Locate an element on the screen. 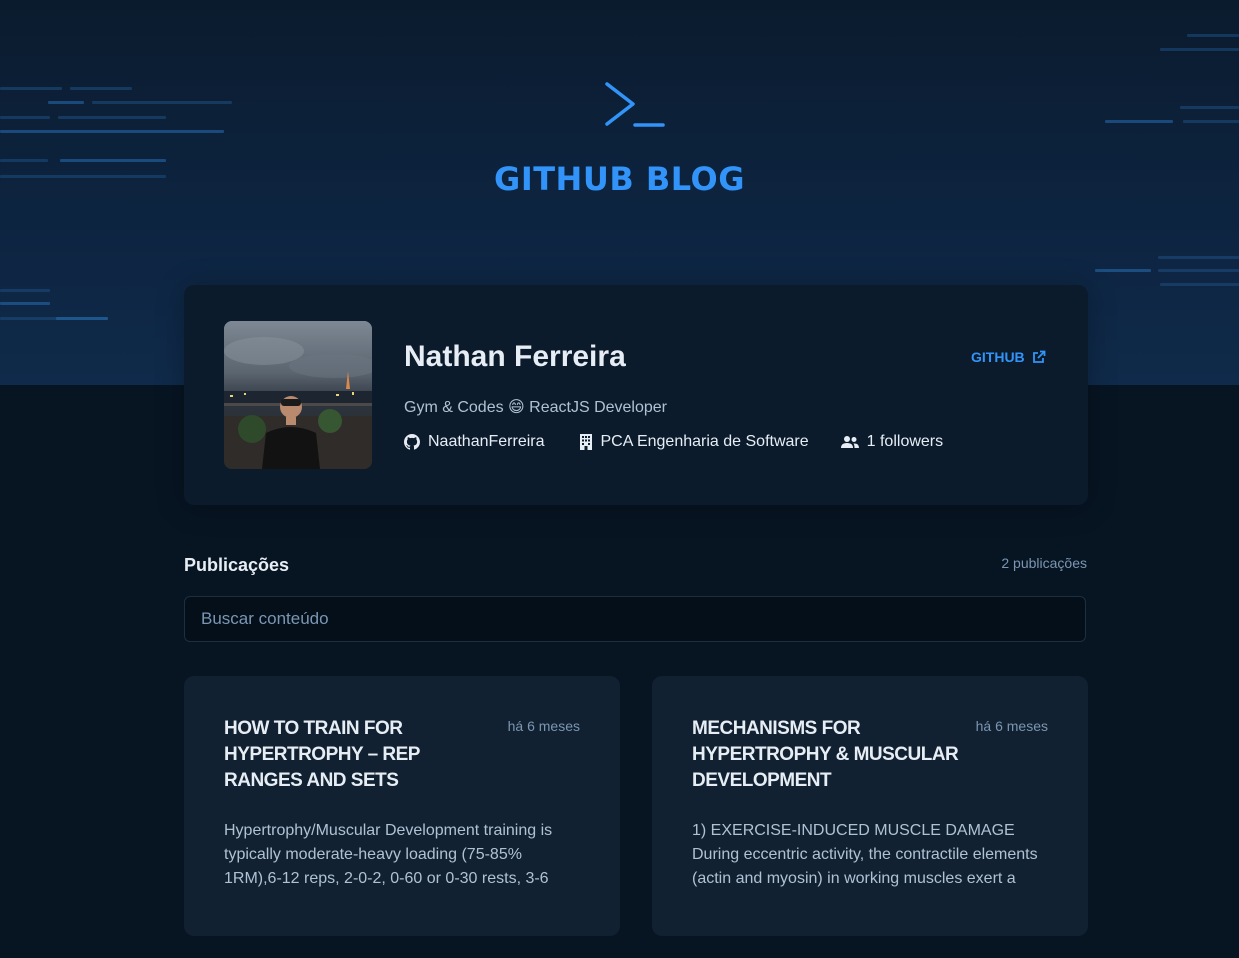 This screenshot has height=958, width=1239. publications-count: 2 publicações is located at coordinates (1044, 563).